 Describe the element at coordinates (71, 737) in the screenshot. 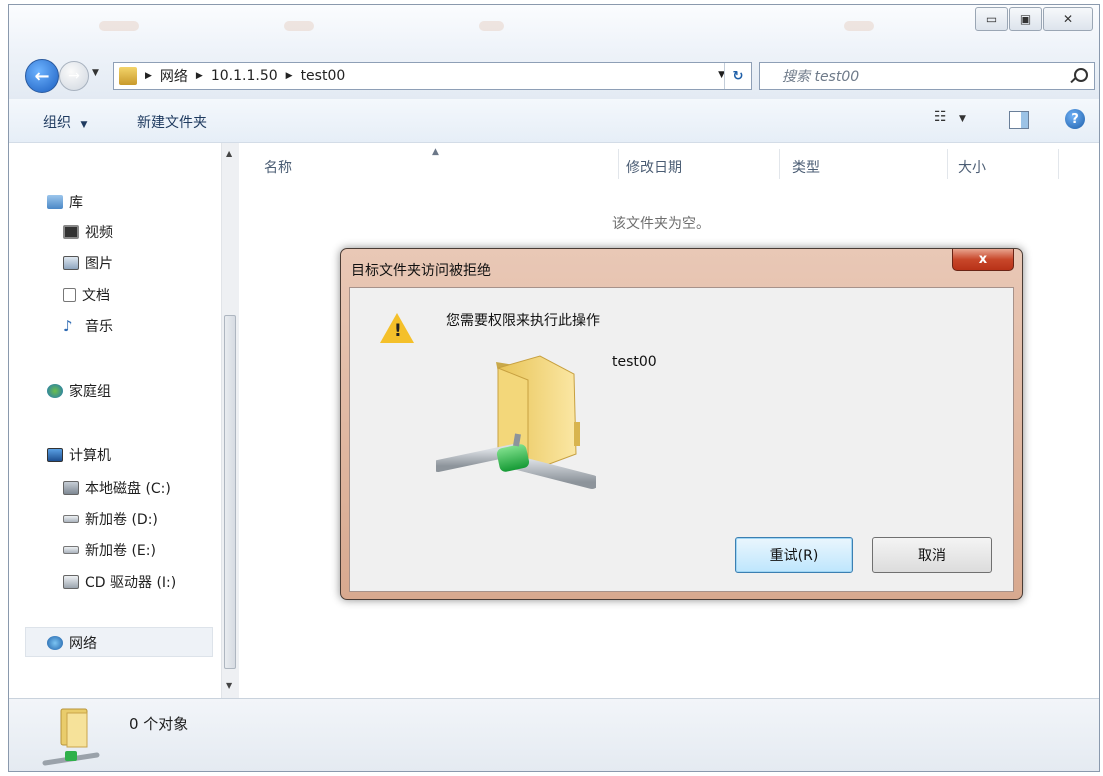

I see `network-folder-large-icon` at that location.